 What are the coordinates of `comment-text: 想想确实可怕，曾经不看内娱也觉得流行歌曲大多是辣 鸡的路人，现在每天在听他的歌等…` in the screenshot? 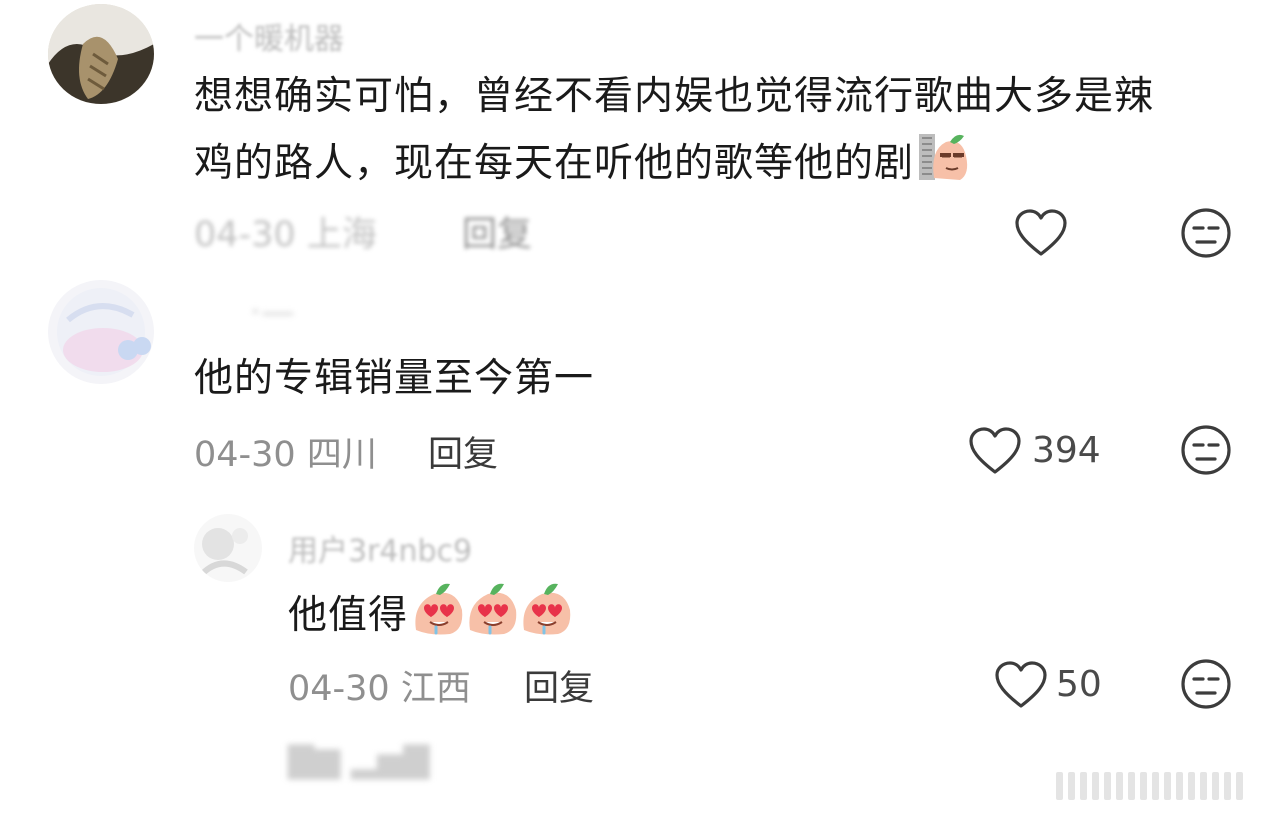 It's located at (714, 134).